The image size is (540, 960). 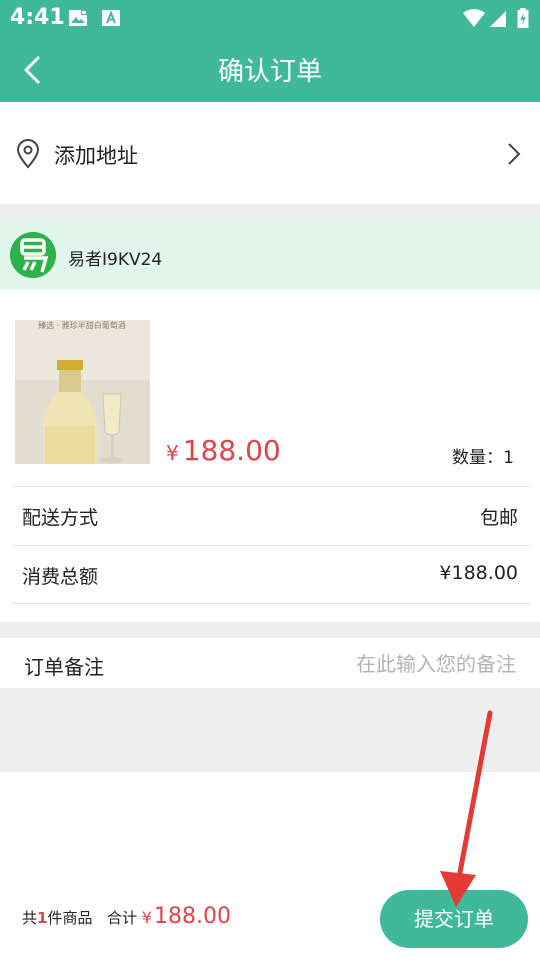 I want to click on gallery-notification-icon, so click(x=78, y=18).